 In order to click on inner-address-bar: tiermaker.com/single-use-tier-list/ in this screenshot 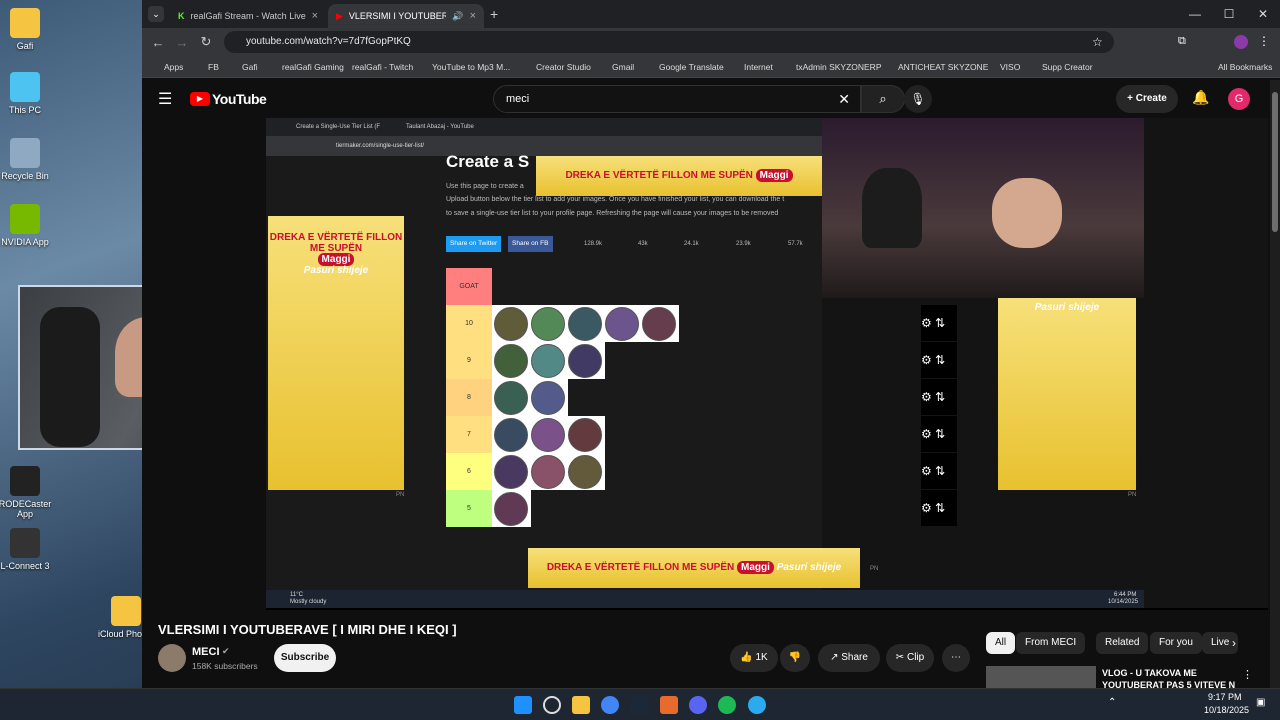, I will do `click(544, 146)`.